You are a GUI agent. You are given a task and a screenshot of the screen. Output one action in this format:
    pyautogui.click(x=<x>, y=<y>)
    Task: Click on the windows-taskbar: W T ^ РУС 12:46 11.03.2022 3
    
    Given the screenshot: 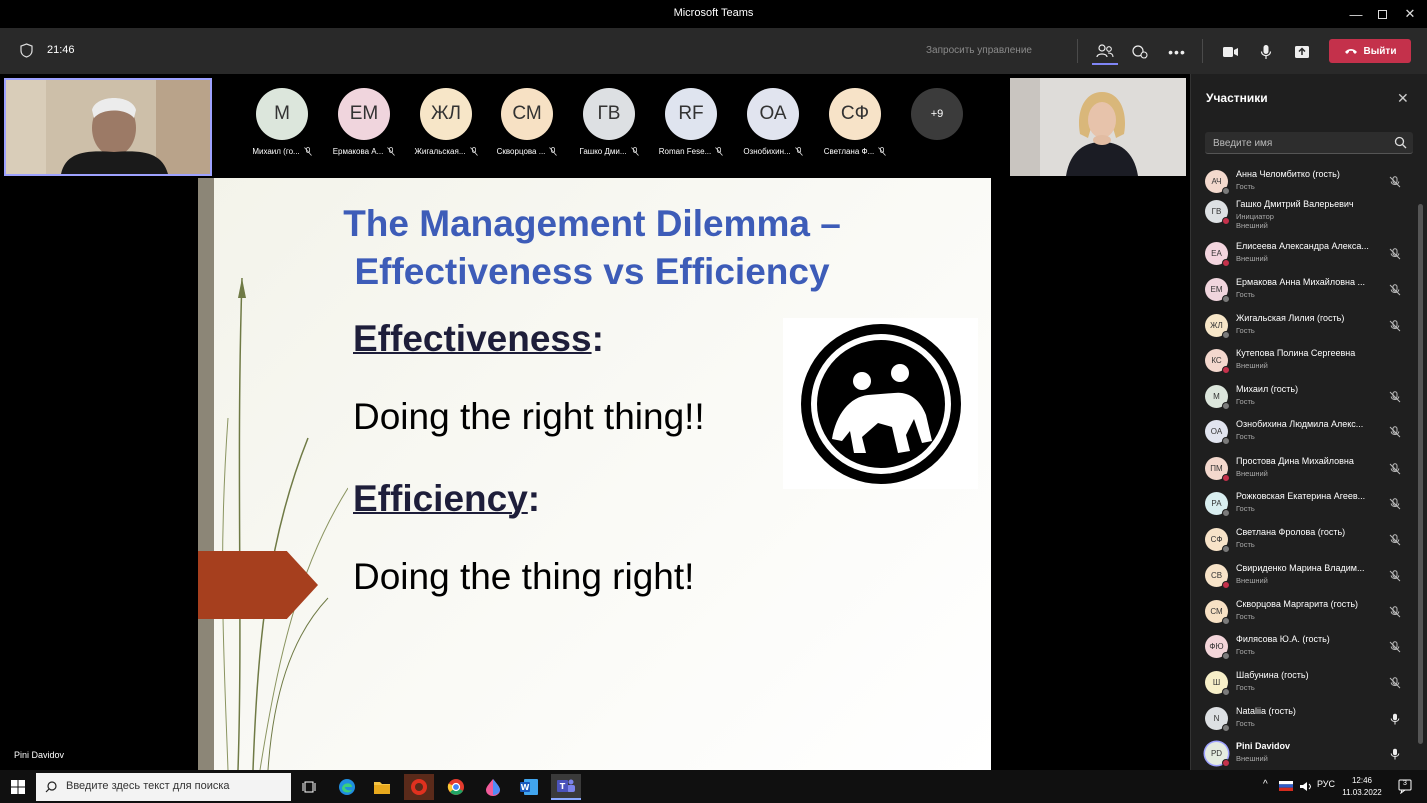 What is the action you would take?
    pyautogui.click(x=713, y=786)
    